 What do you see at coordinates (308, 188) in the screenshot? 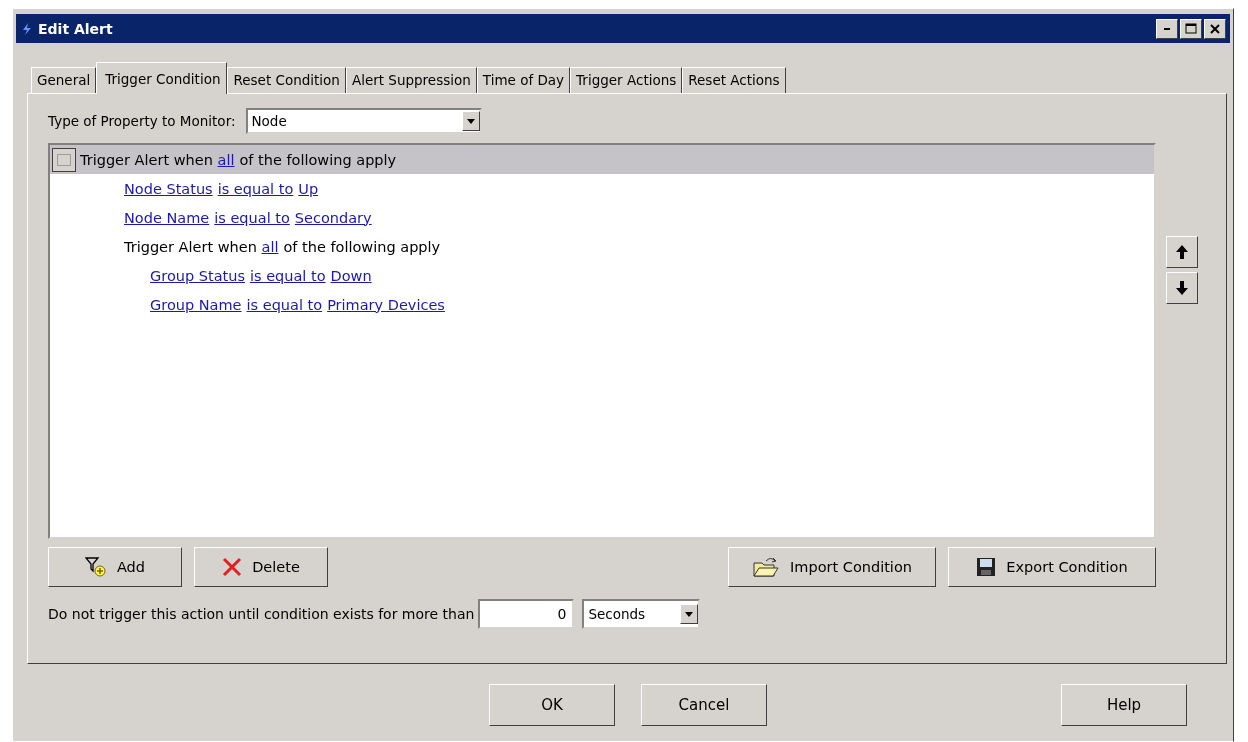
I see `value-link: Up` at bounding box center [308, 188].